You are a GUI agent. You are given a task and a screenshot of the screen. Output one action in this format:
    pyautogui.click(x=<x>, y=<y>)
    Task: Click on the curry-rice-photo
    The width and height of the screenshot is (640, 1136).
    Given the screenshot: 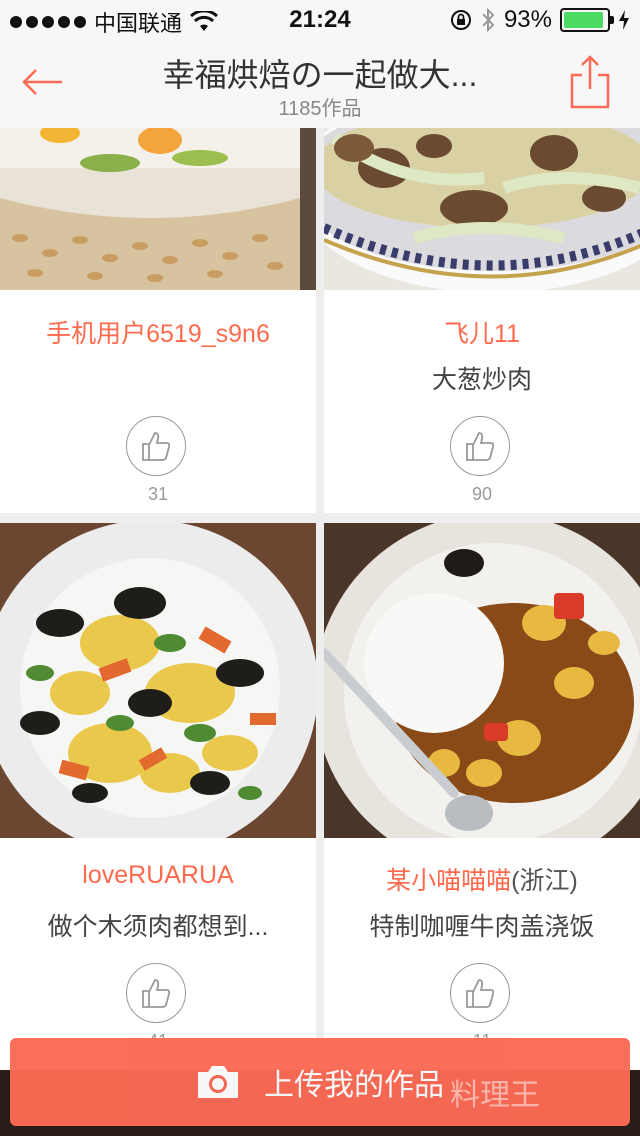 What is the action you would take?
    pyautogui.click(x=482, y=680)
    